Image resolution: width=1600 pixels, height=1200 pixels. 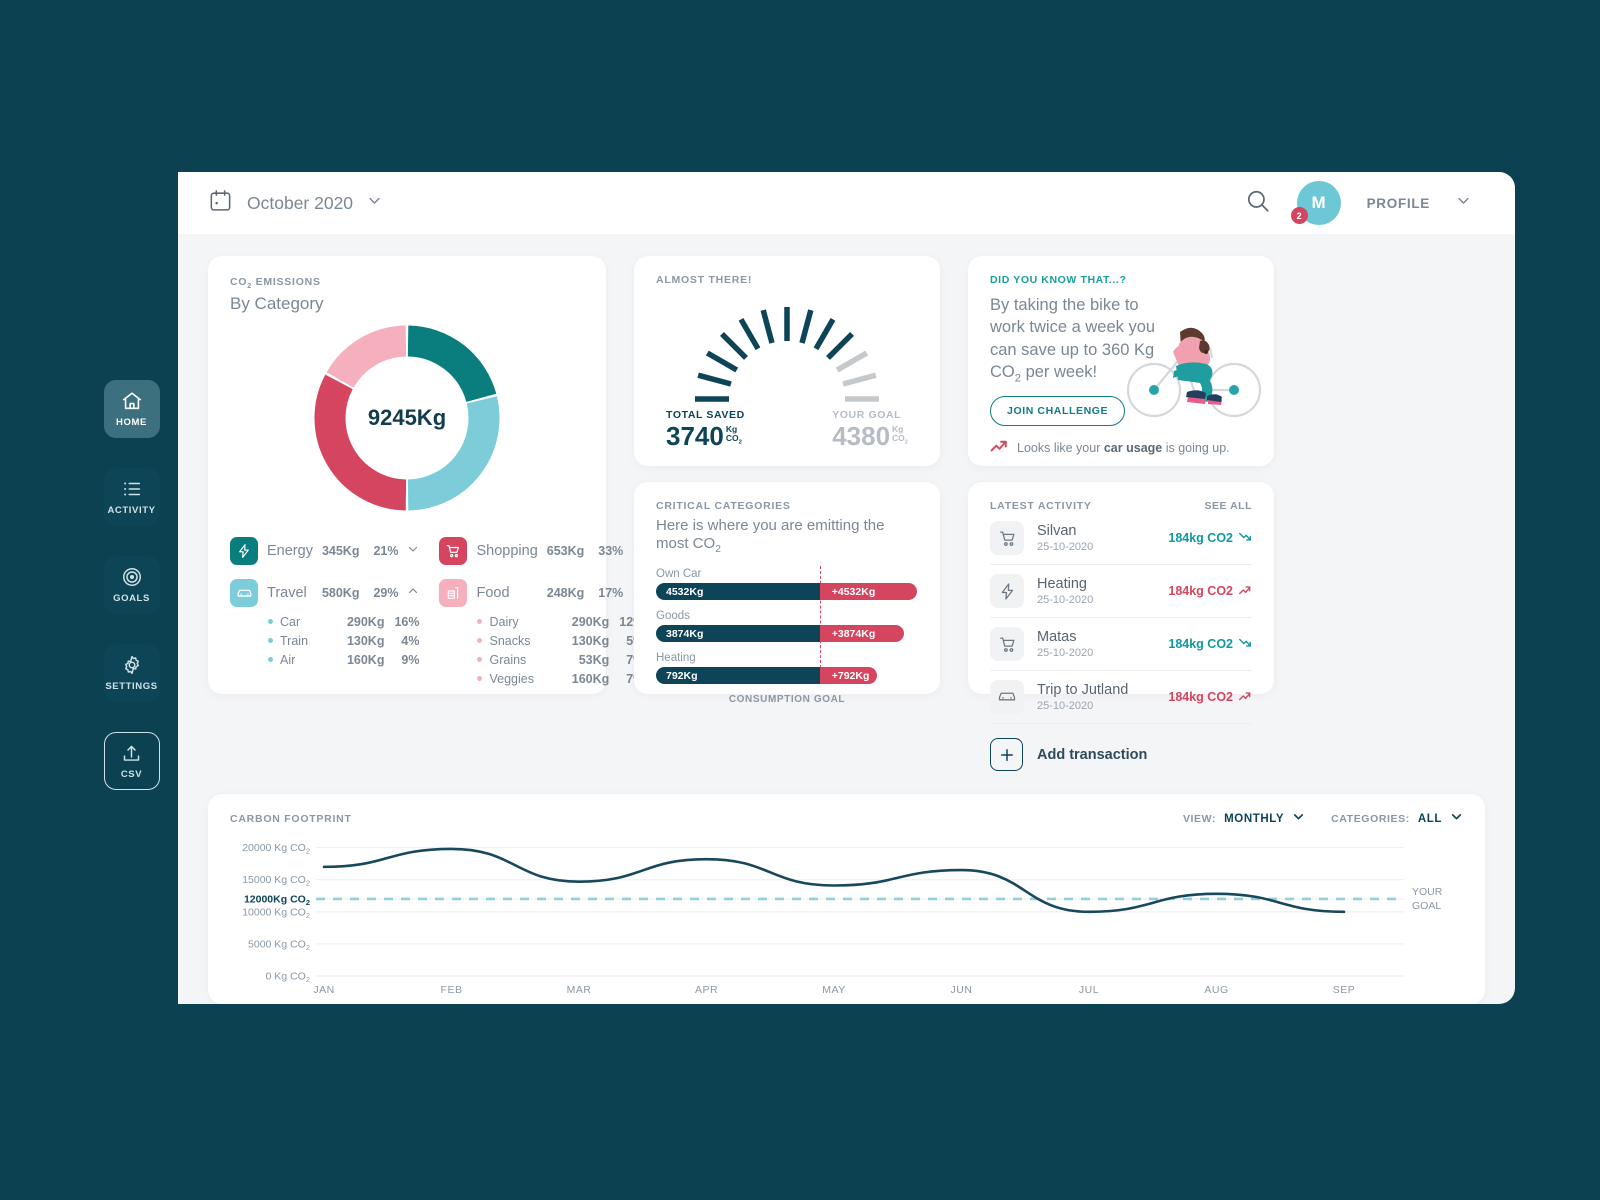 I want to click on sidebar-item-label: HOME, so click(x=131, y=422).